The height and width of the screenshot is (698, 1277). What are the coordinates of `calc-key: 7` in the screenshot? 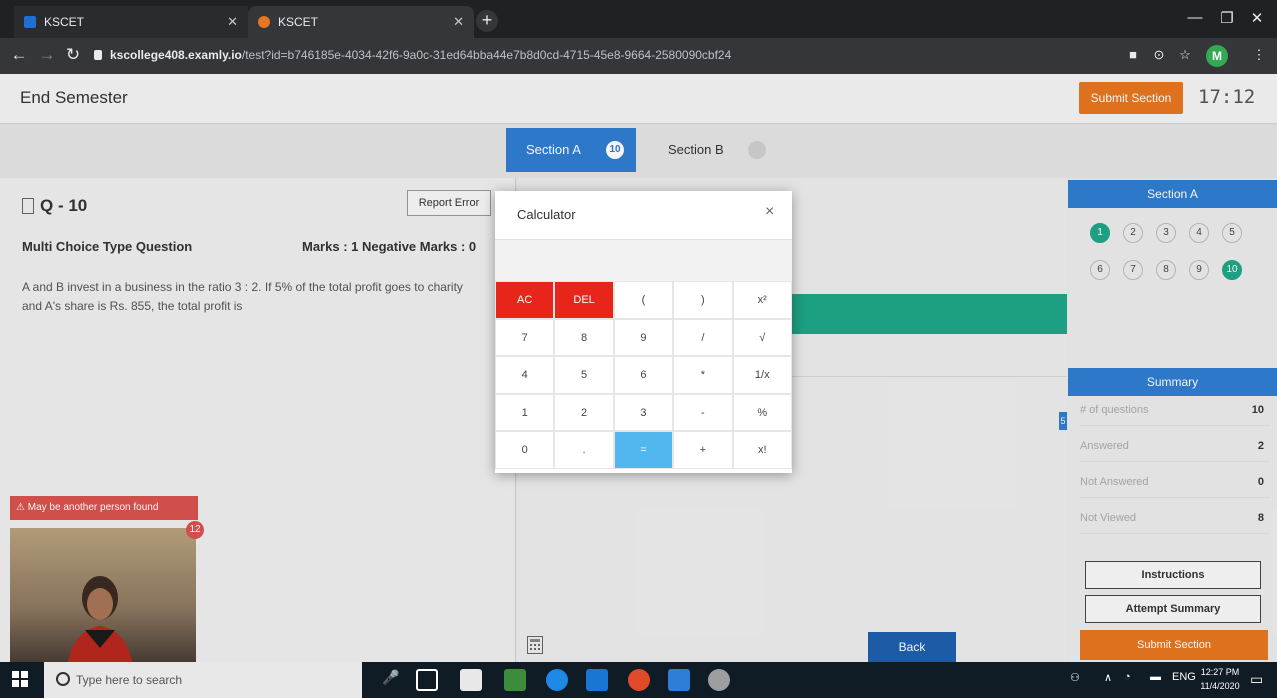 It's located at (525, 337).